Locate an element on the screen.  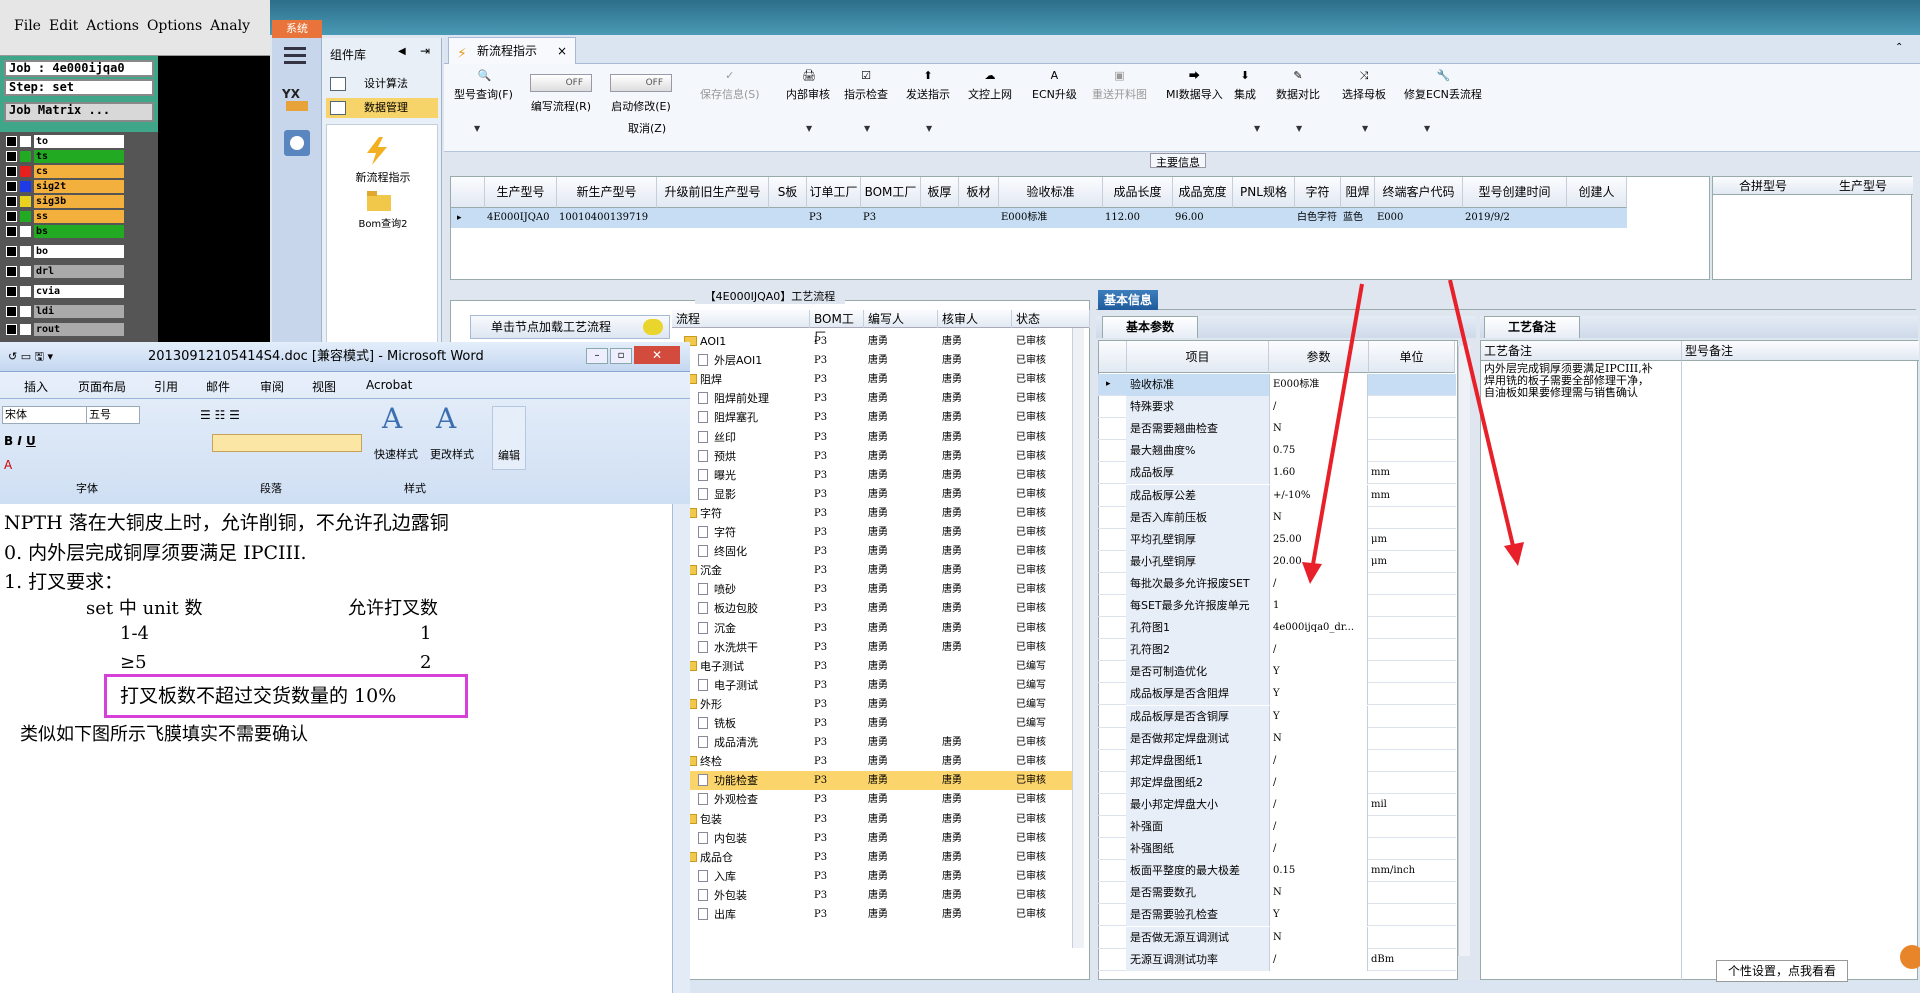
menu-edit: Edit is located at coordinates (63, 26).